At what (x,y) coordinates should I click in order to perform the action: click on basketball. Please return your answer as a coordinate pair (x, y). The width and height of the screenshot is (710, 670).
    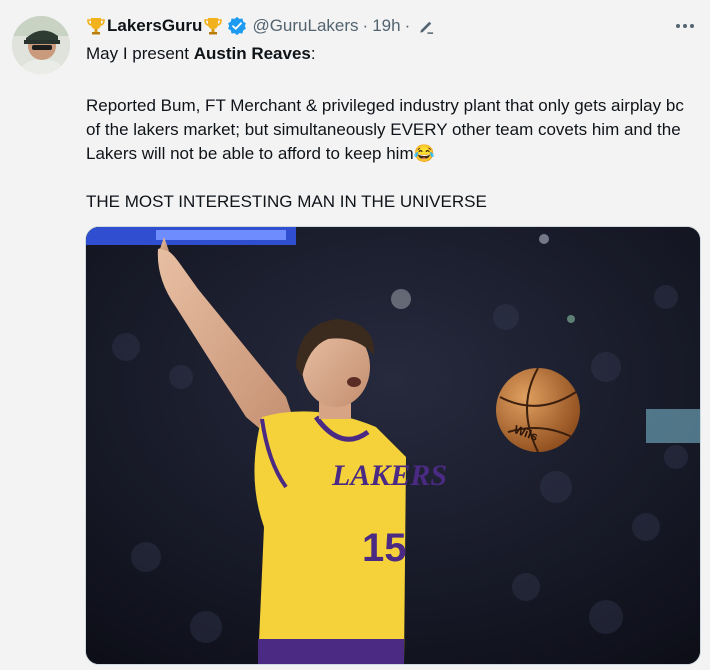
    Looking at the image, I should click on (538, 410).